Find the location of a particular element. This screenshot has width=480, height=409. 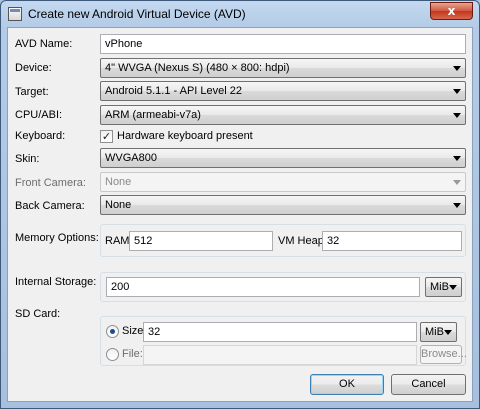

ok-button: OK is located at coordinates (347, 384).